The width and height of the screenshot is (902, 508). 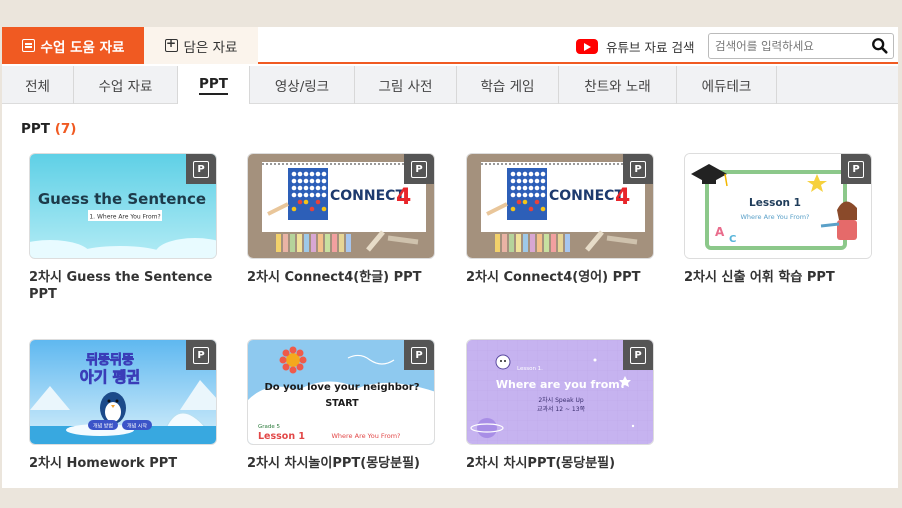 I want to click on tab-class-materials: 수업 도움 자료, so click(x=73, y=45).